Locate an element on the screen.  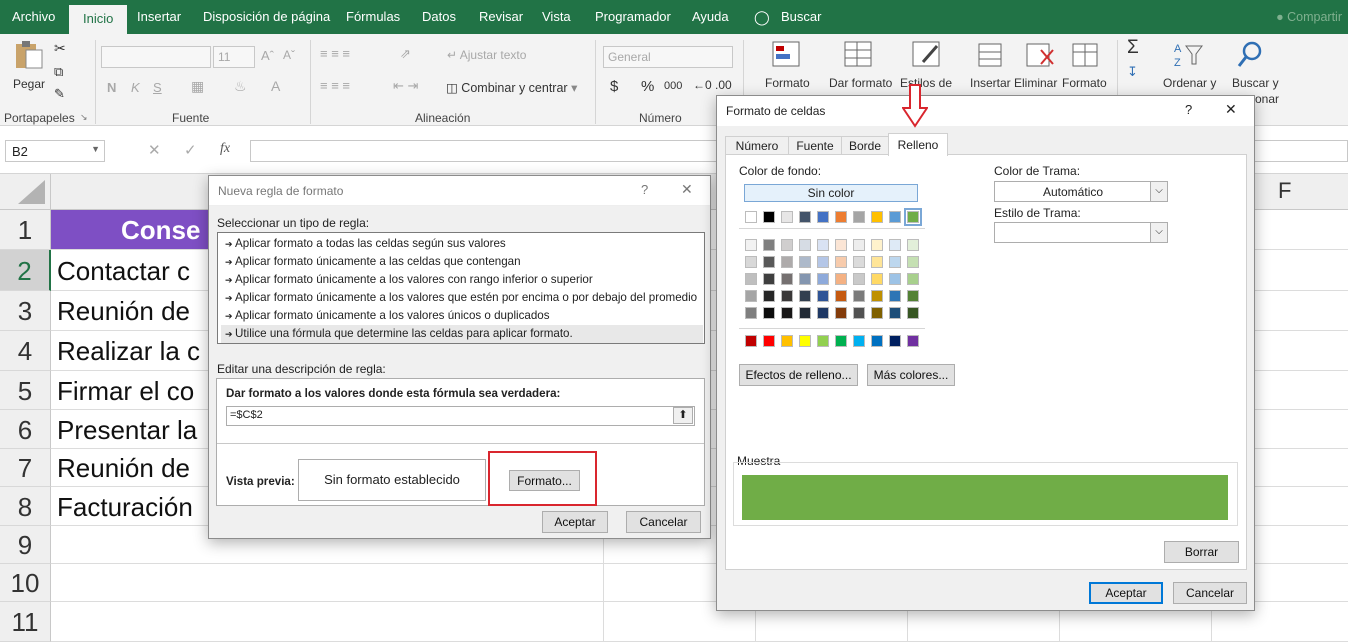
fill-icon: ↧ is located at coordinates (1132, 72).